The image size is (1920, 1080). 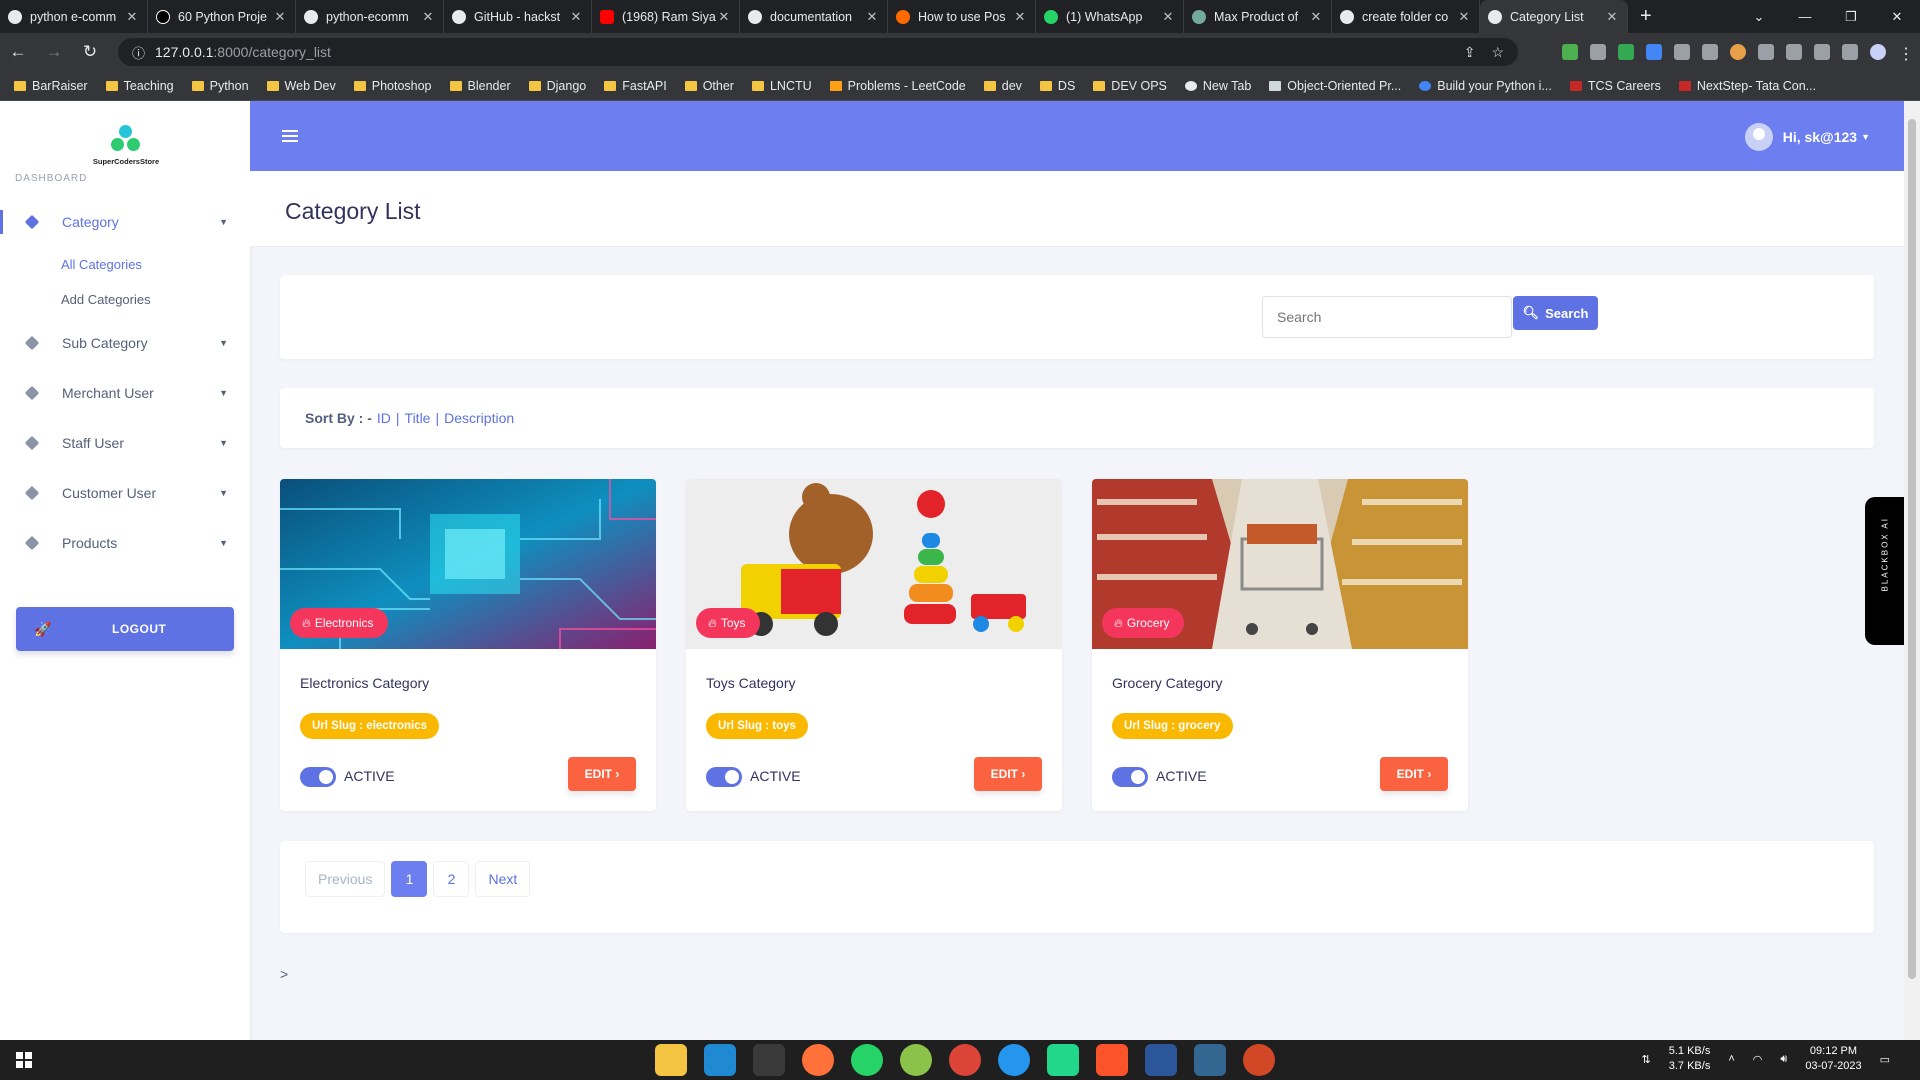 I want to click on bookmark: Blender, so click(x=480, y=86).